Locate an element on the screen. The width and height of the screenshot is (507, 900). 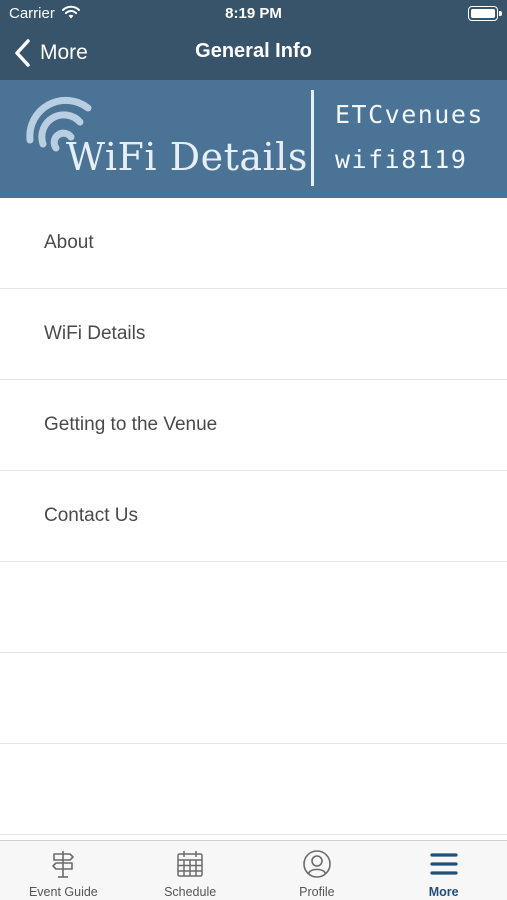
menu-item-label: Getting to the Venue is located at coordinates (131, 424).